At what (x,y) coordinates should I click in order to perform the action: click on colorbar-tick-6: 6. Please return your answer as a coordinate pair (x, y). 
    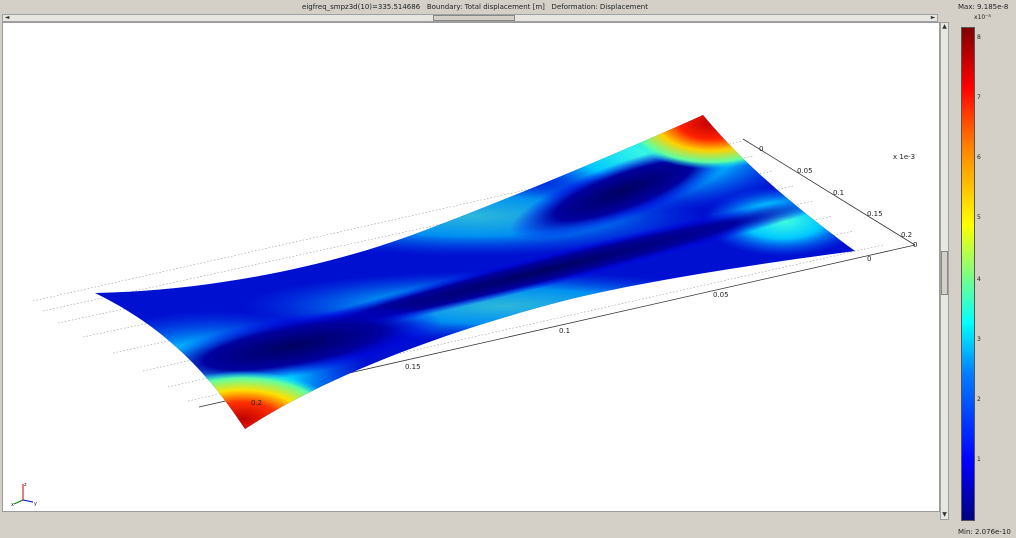
    Looking at the image, I should click on (979, 157).